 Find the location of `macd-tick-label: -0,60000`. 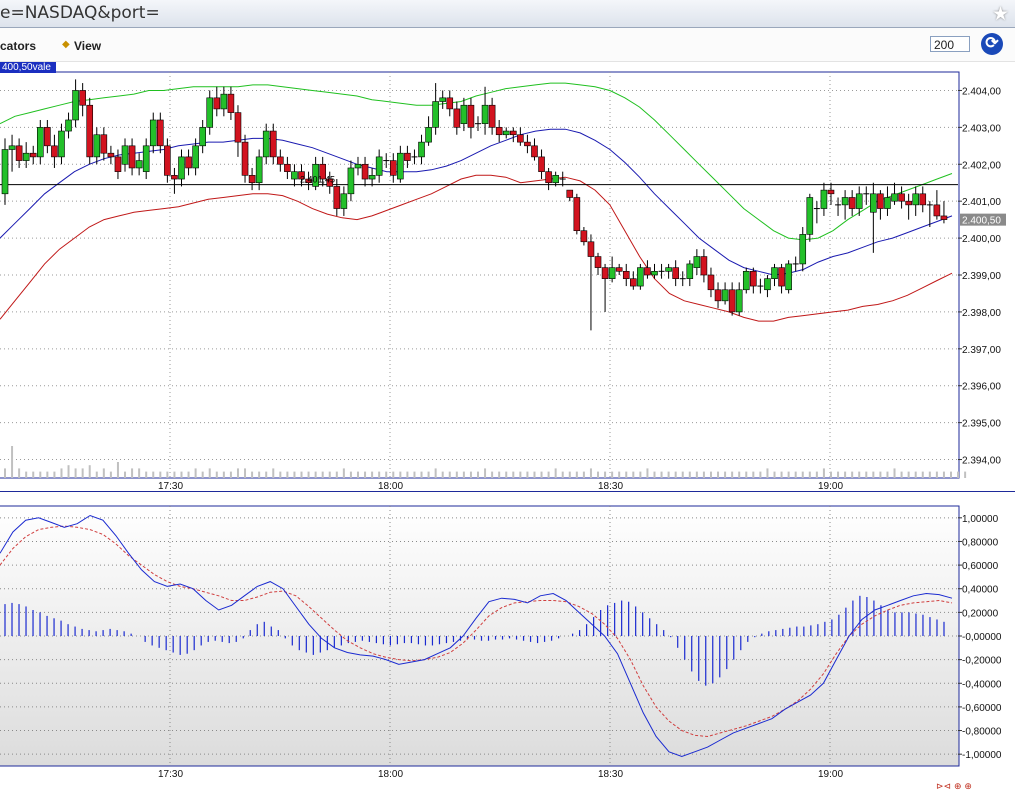

macd-tick-label: -0,60000 is located at coordinates (982, 708).